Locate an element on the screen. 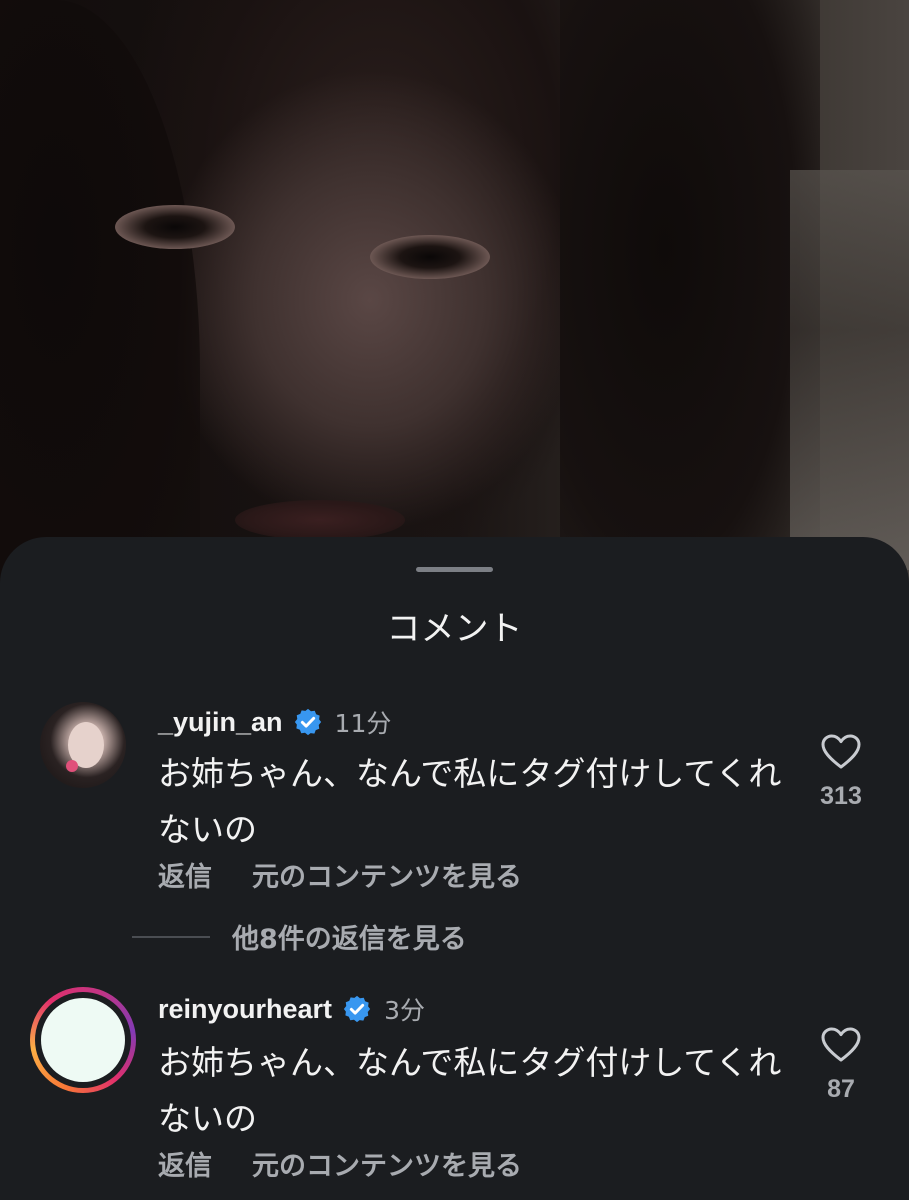 The image size is (909, 1200). photo-shade-right is located at coordinates (690, 310).